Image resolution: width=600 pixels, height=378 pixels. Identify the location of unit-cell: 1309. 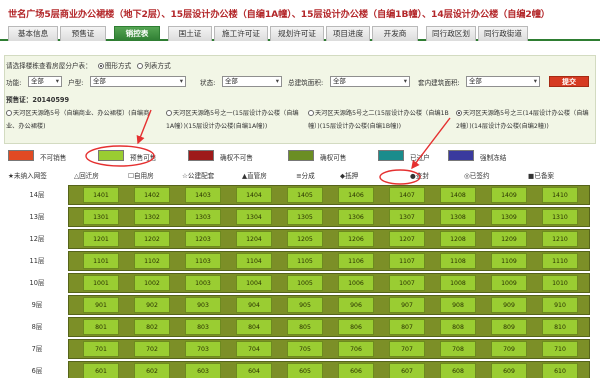
(509, 217).